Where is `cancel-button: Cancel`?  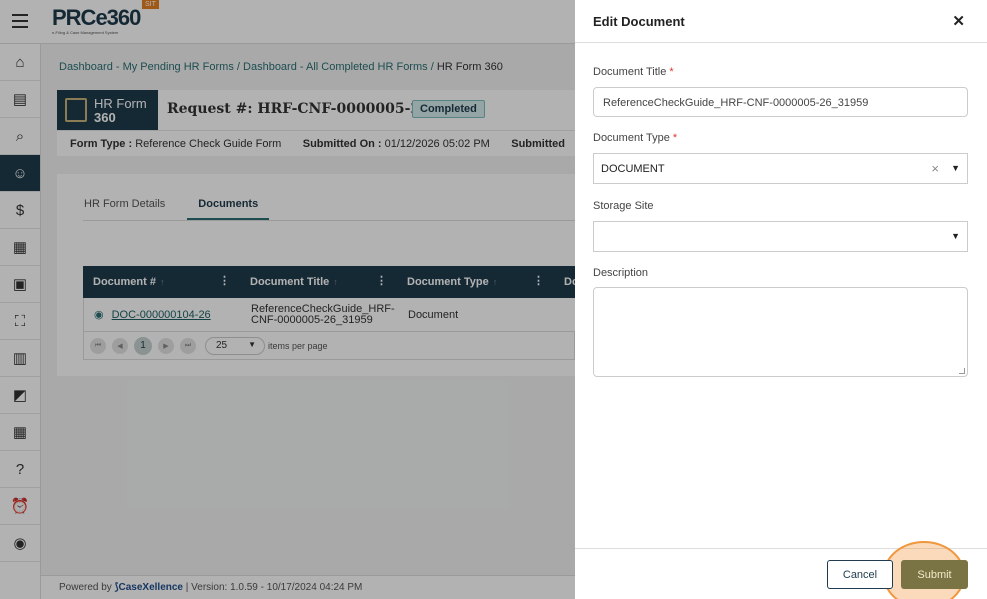
cancel-button: Cancel is located at coordinates (860, 574).